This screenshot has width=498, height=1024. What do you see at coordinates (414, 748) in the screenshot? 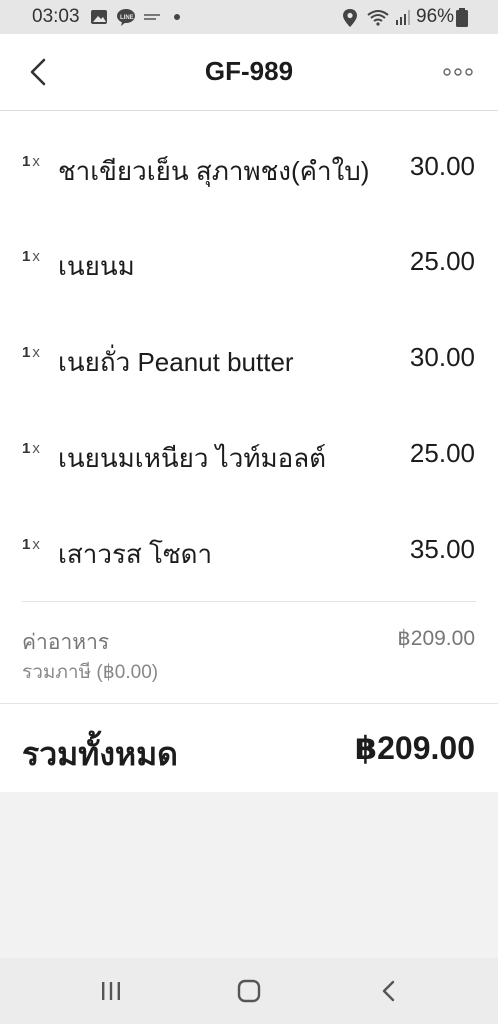
I see `total-value: ฿209.00` at bounding box center [414, 748].